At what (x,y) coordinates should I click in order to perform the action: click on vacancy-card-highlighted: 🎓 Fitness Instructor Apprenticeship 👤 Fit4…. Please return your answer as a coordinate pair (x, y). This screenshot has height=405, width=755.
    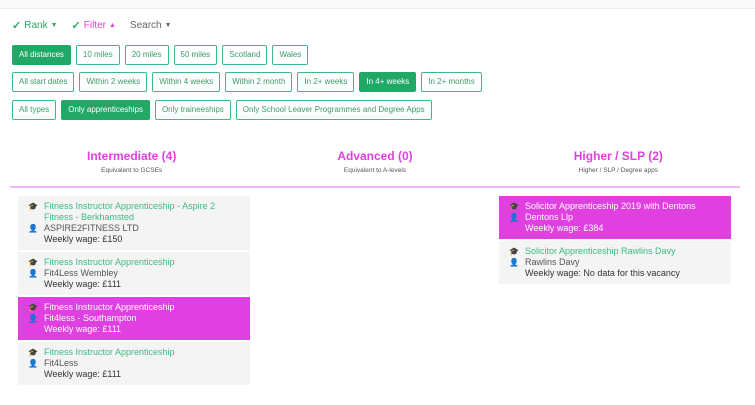
    Looking at the image, I should click on (134, 319).